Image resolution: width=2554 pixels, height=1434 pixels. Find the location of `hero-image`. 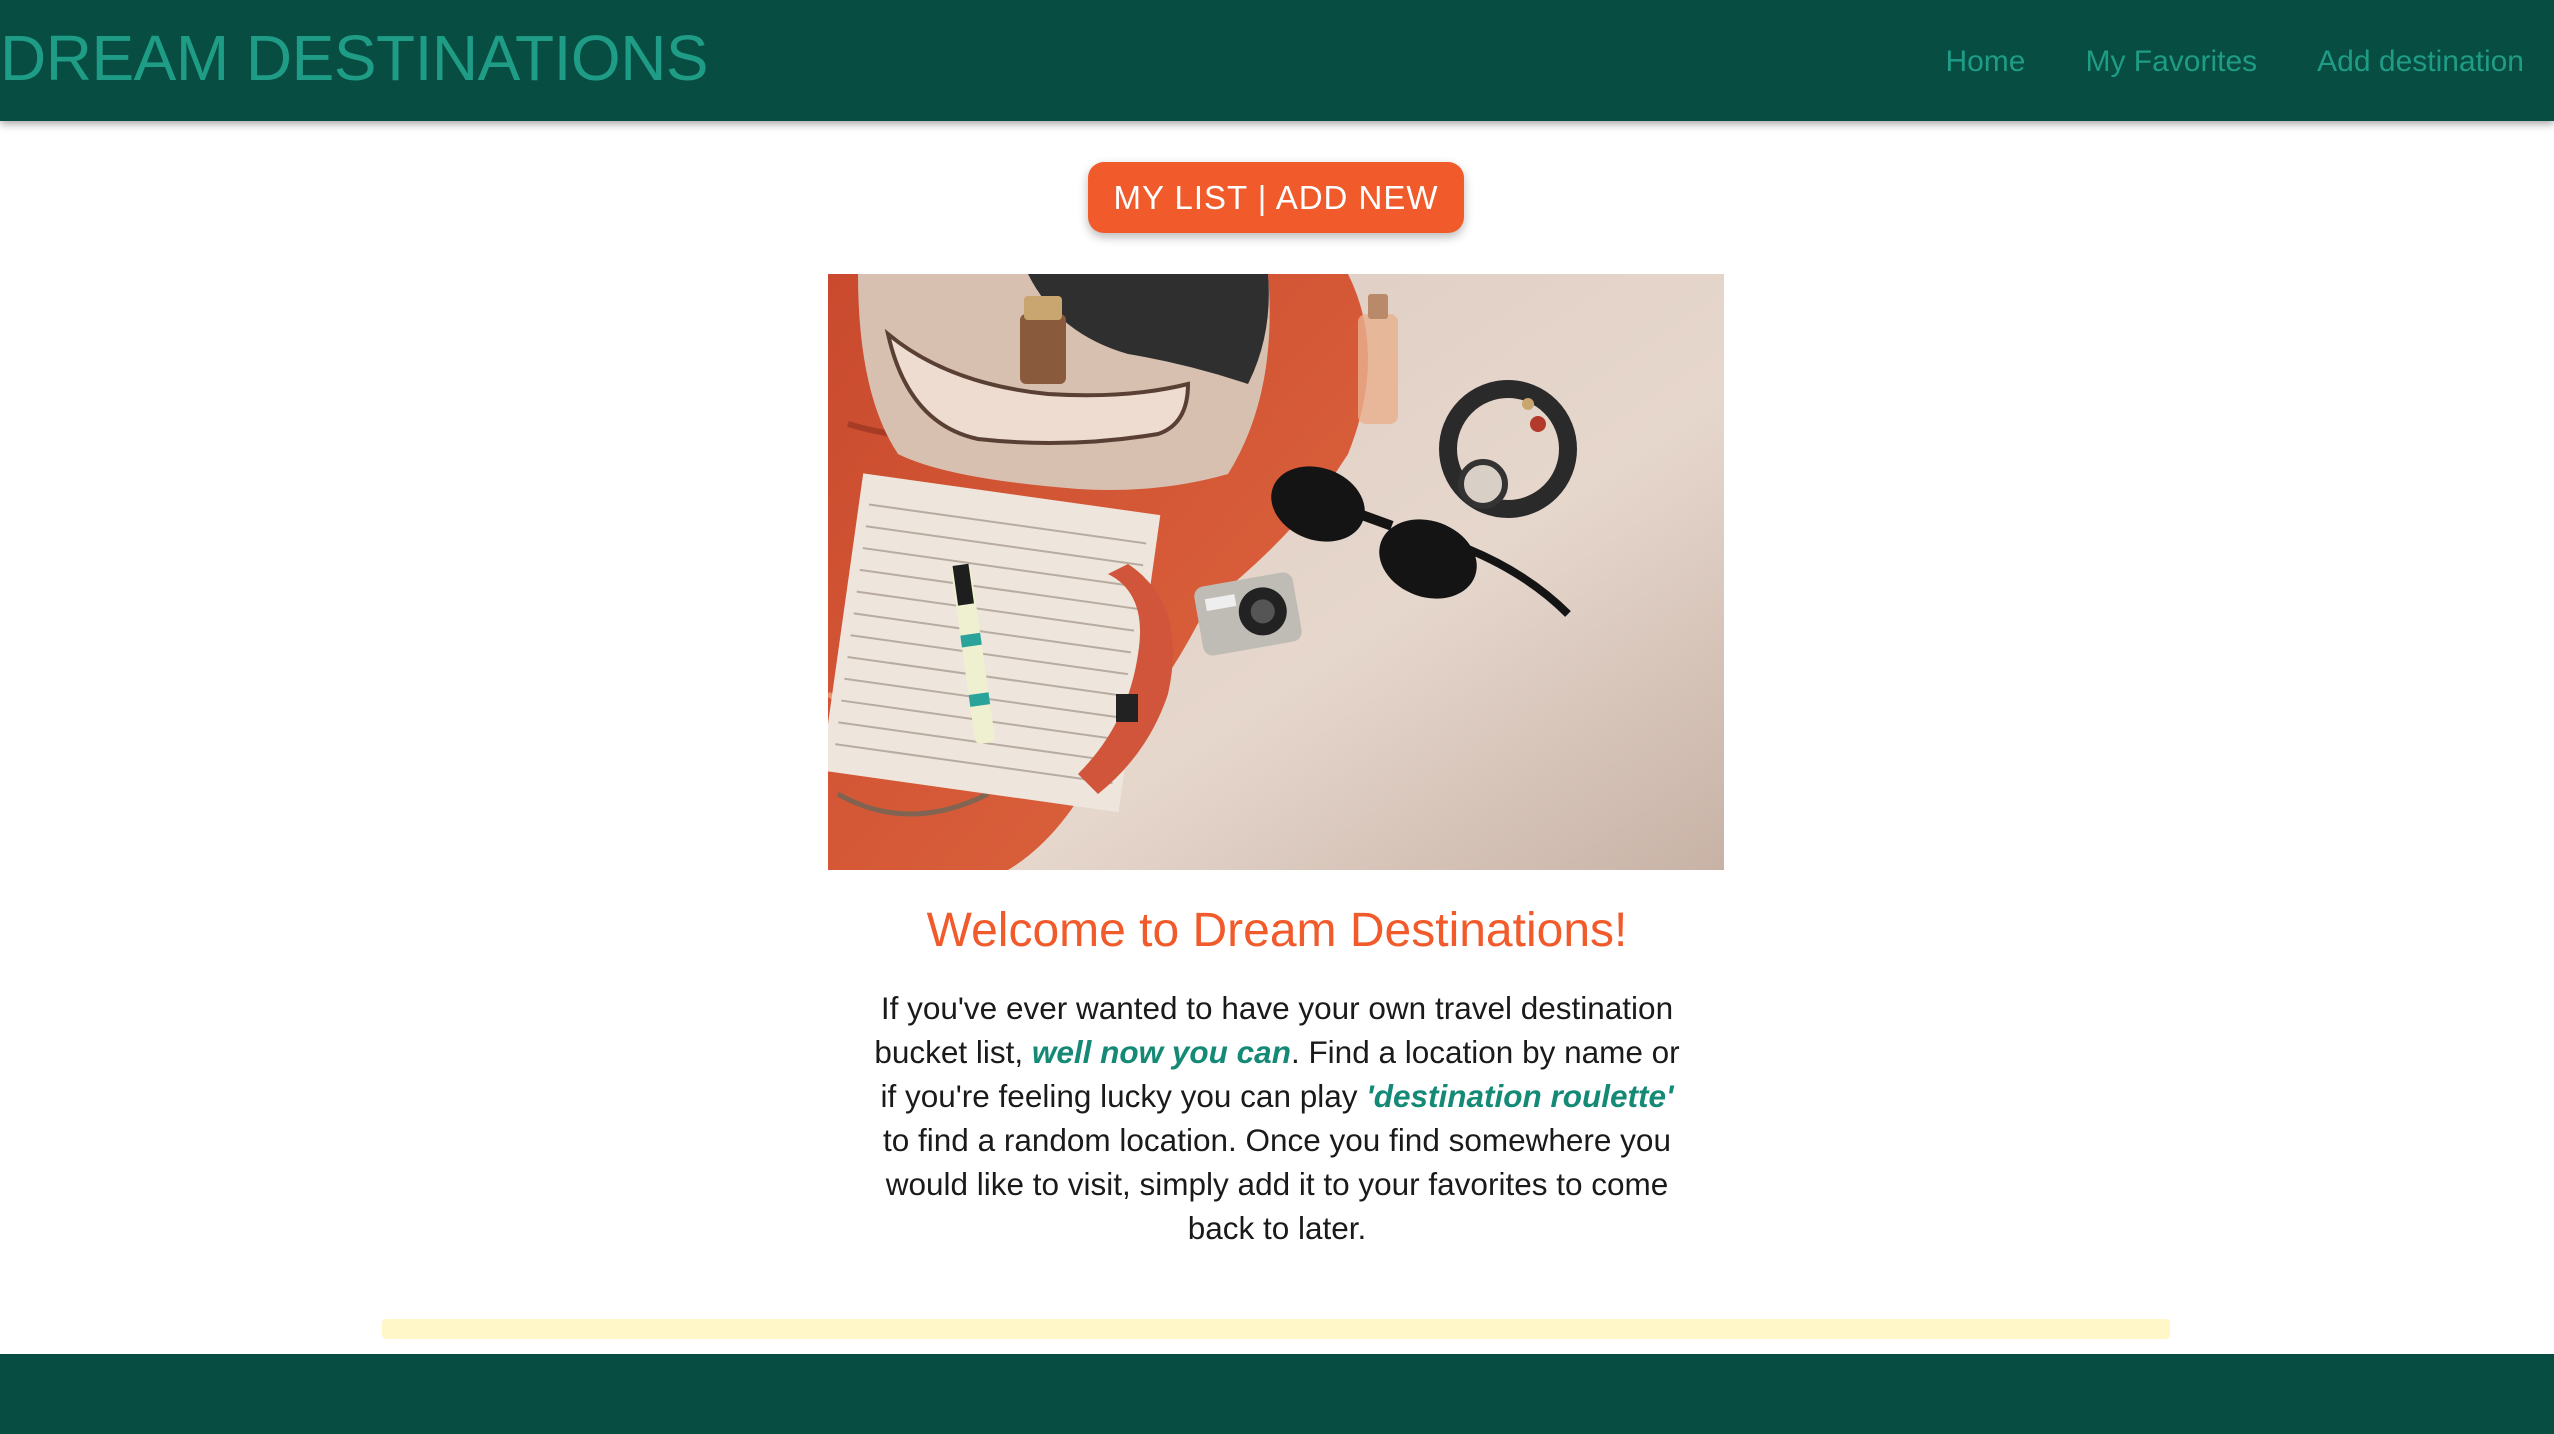

hero-image is located at coordinates (1276, 572).